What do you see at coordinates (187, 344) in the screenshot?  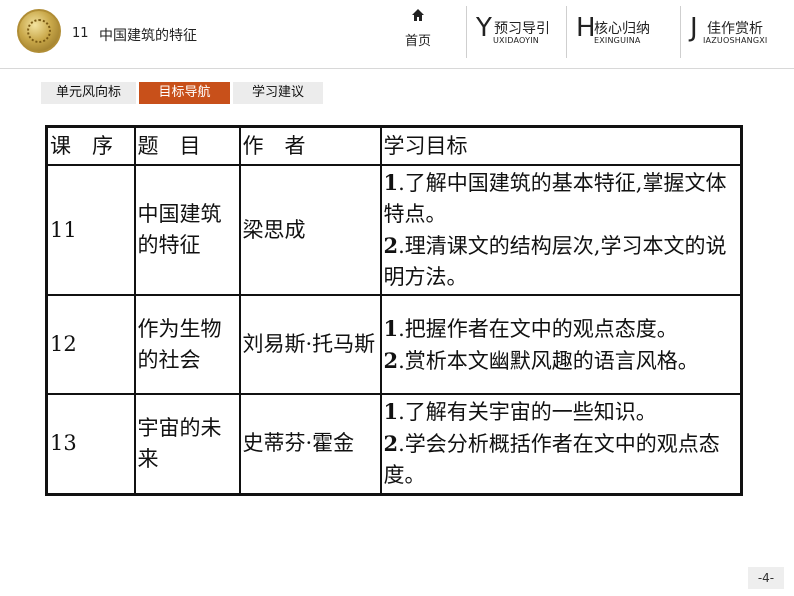 I see `title-cell: 作为生物的社会` at bounding box center [187, 344].